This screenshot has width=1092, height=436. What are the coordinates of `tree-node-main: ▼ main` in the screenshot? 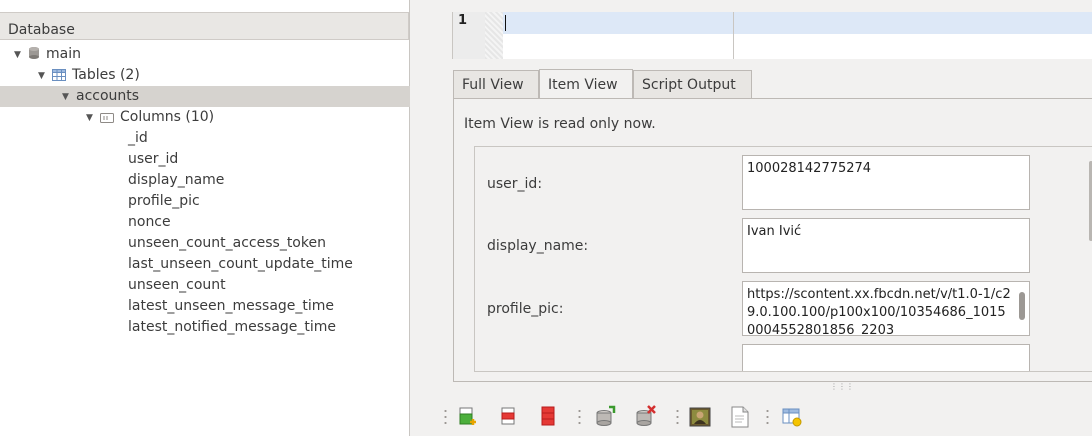 It's located at (47, 54).